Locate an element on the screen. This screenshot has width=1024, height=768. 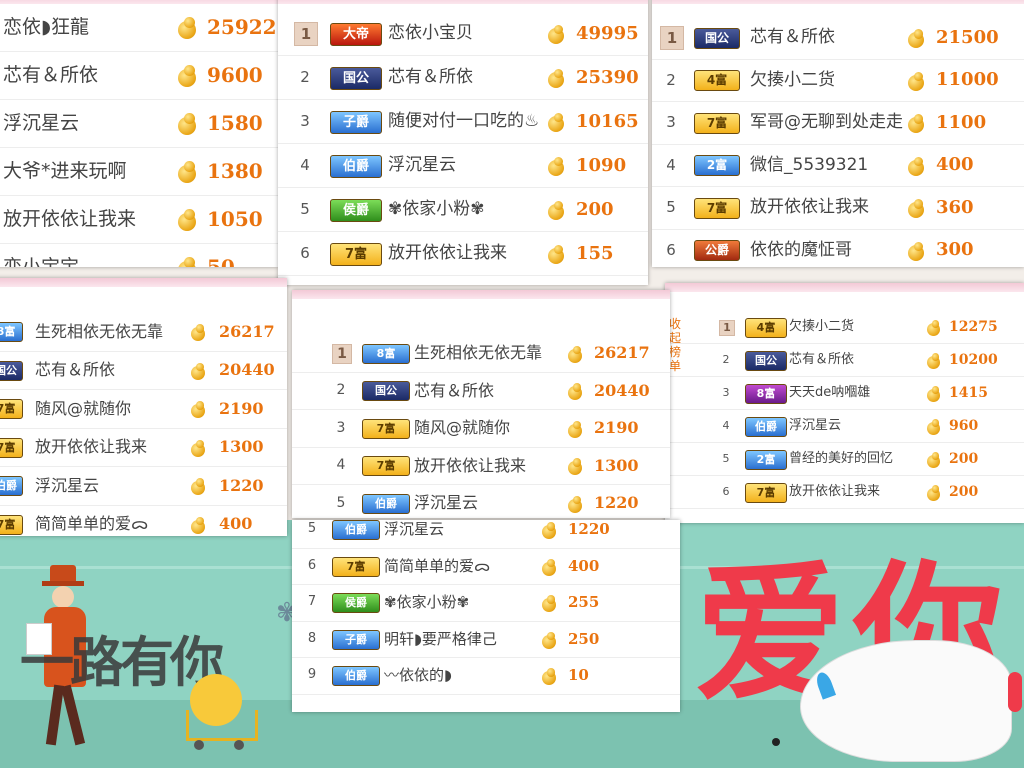
ranking-row: 2 国公 芯有＆所依 25390 is located at coordinates (463, 77).